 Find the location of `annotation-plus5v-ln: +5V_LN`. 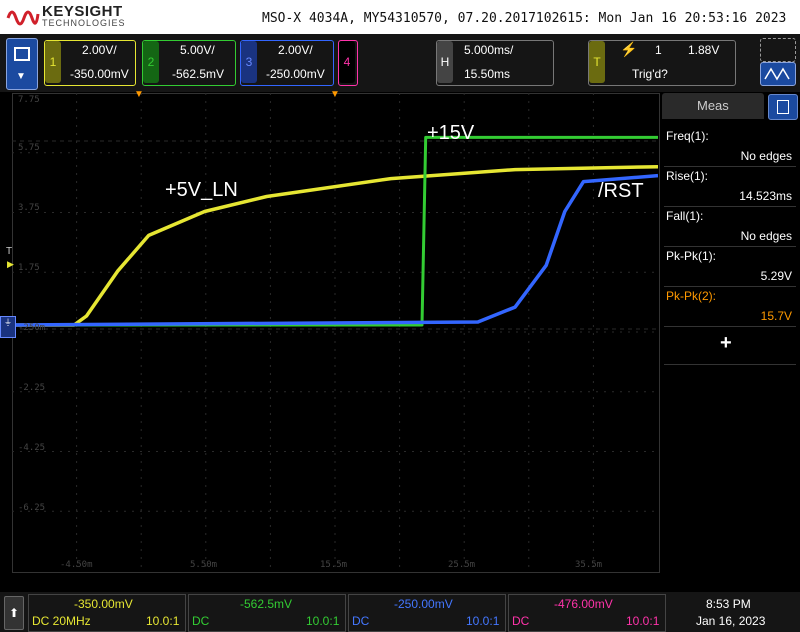

annotation-plus5v-ln: +5V_LN is located at coordinates (201, 190).